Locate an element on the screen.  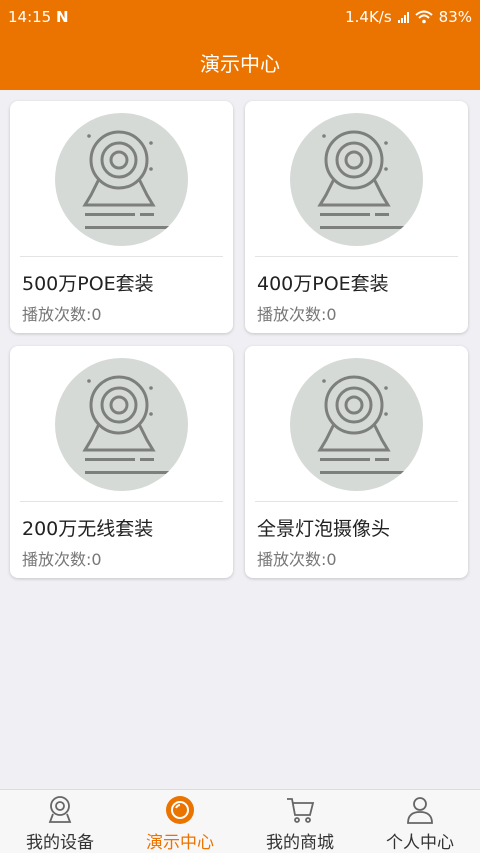
card-title: 500万POE套装 is located at coordinates (88, 284).